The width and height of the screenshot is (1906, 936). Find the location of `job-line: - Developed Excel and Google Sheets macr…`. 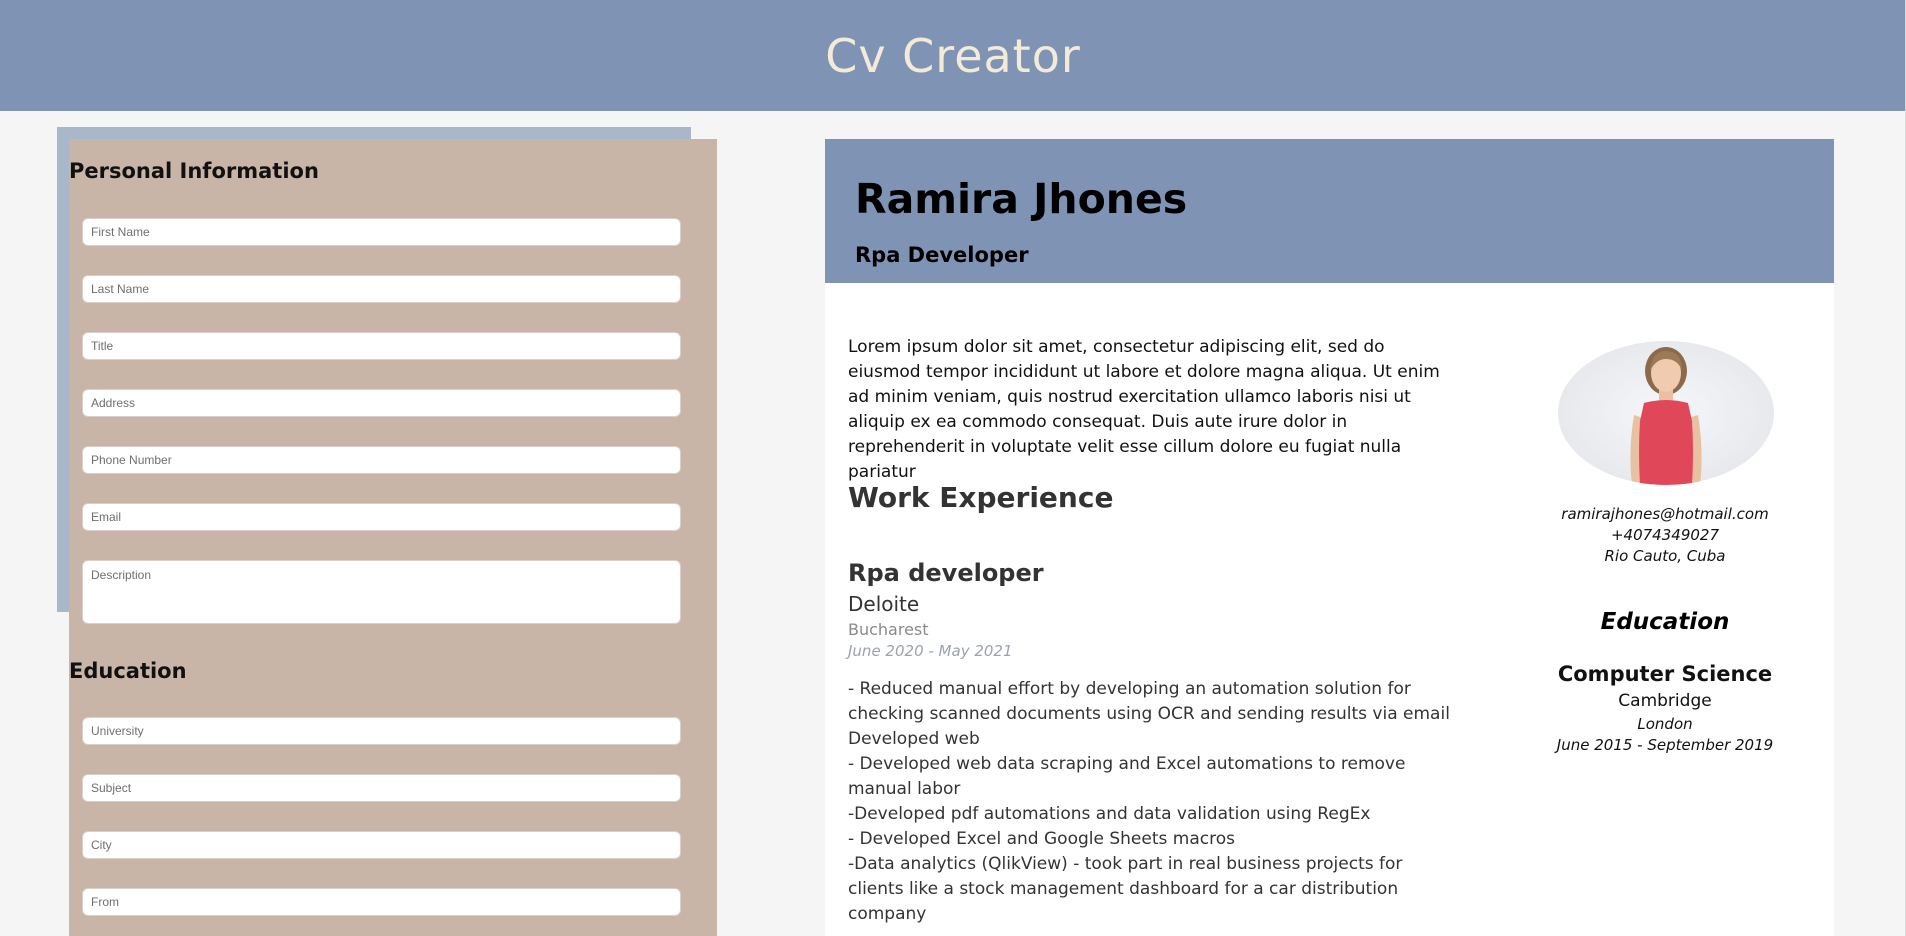

job-line: - Developed Excel and Google Sheets macr… is located at coordinates (1041, 839).